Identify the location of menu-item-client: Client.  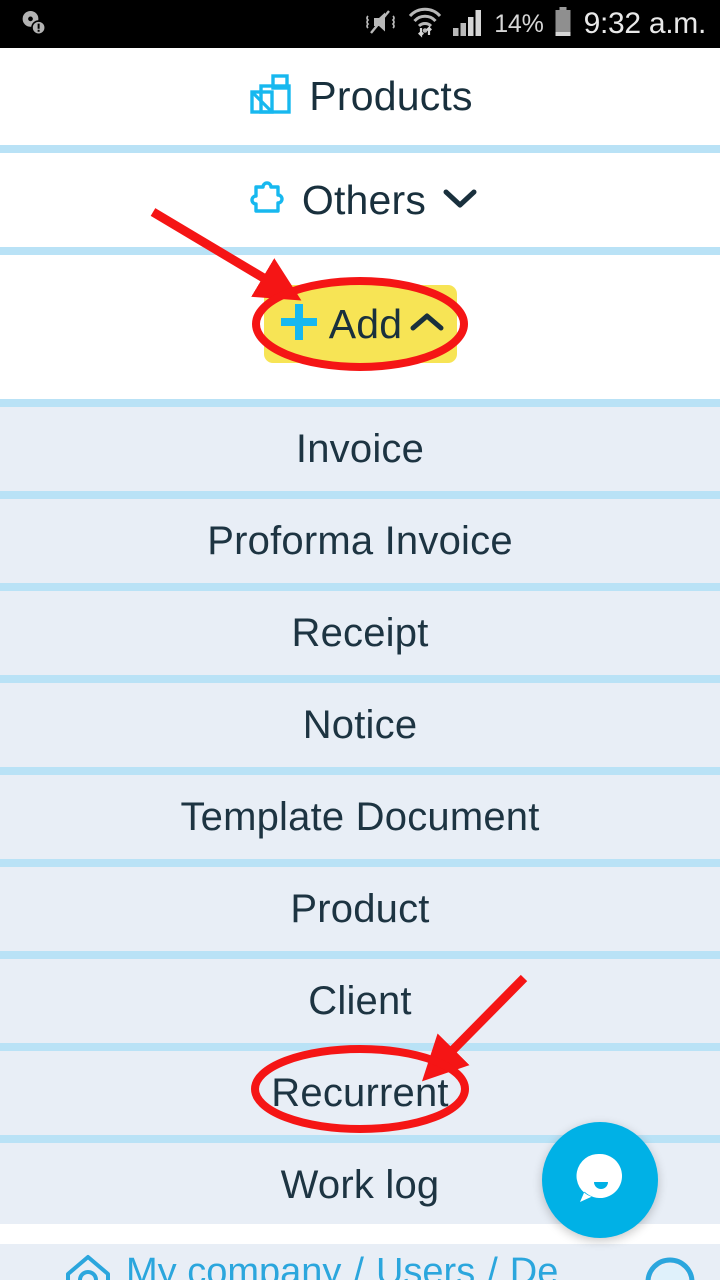
(360, 997).